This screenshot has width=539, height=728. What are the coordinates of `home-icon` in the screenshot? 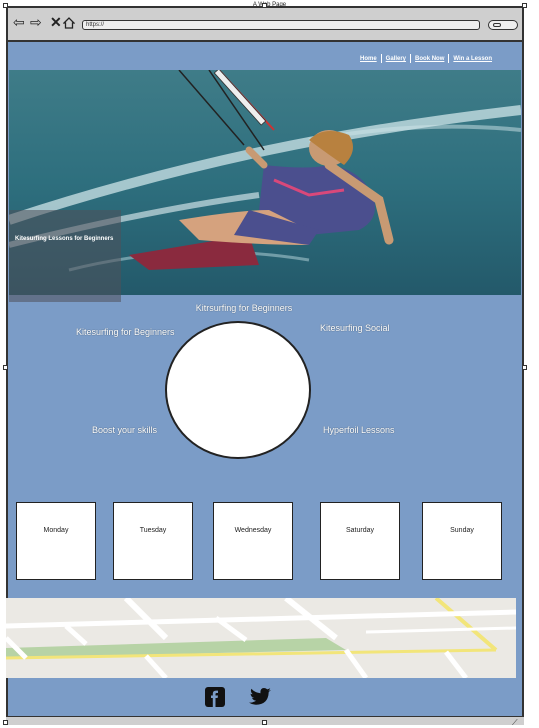 It's located at (69, 25).